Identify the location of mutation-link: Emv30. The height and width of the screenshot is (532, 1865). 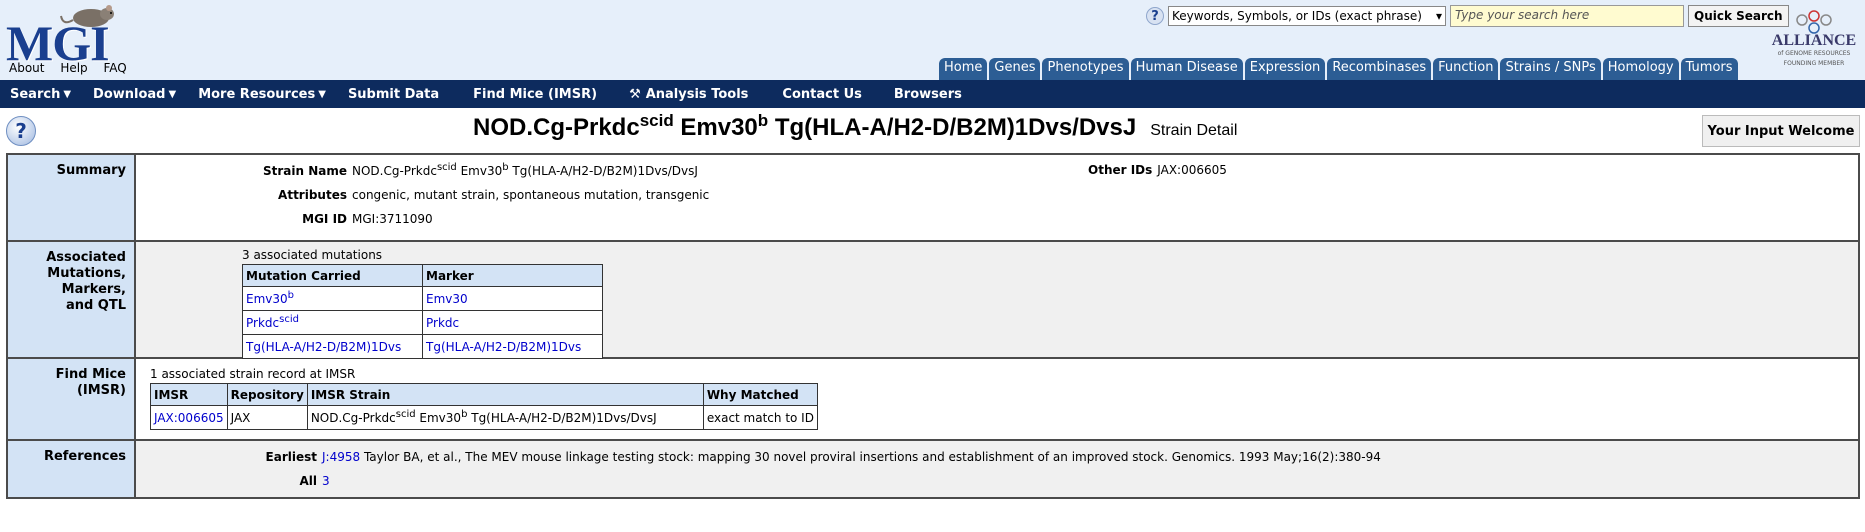
(267, 299).